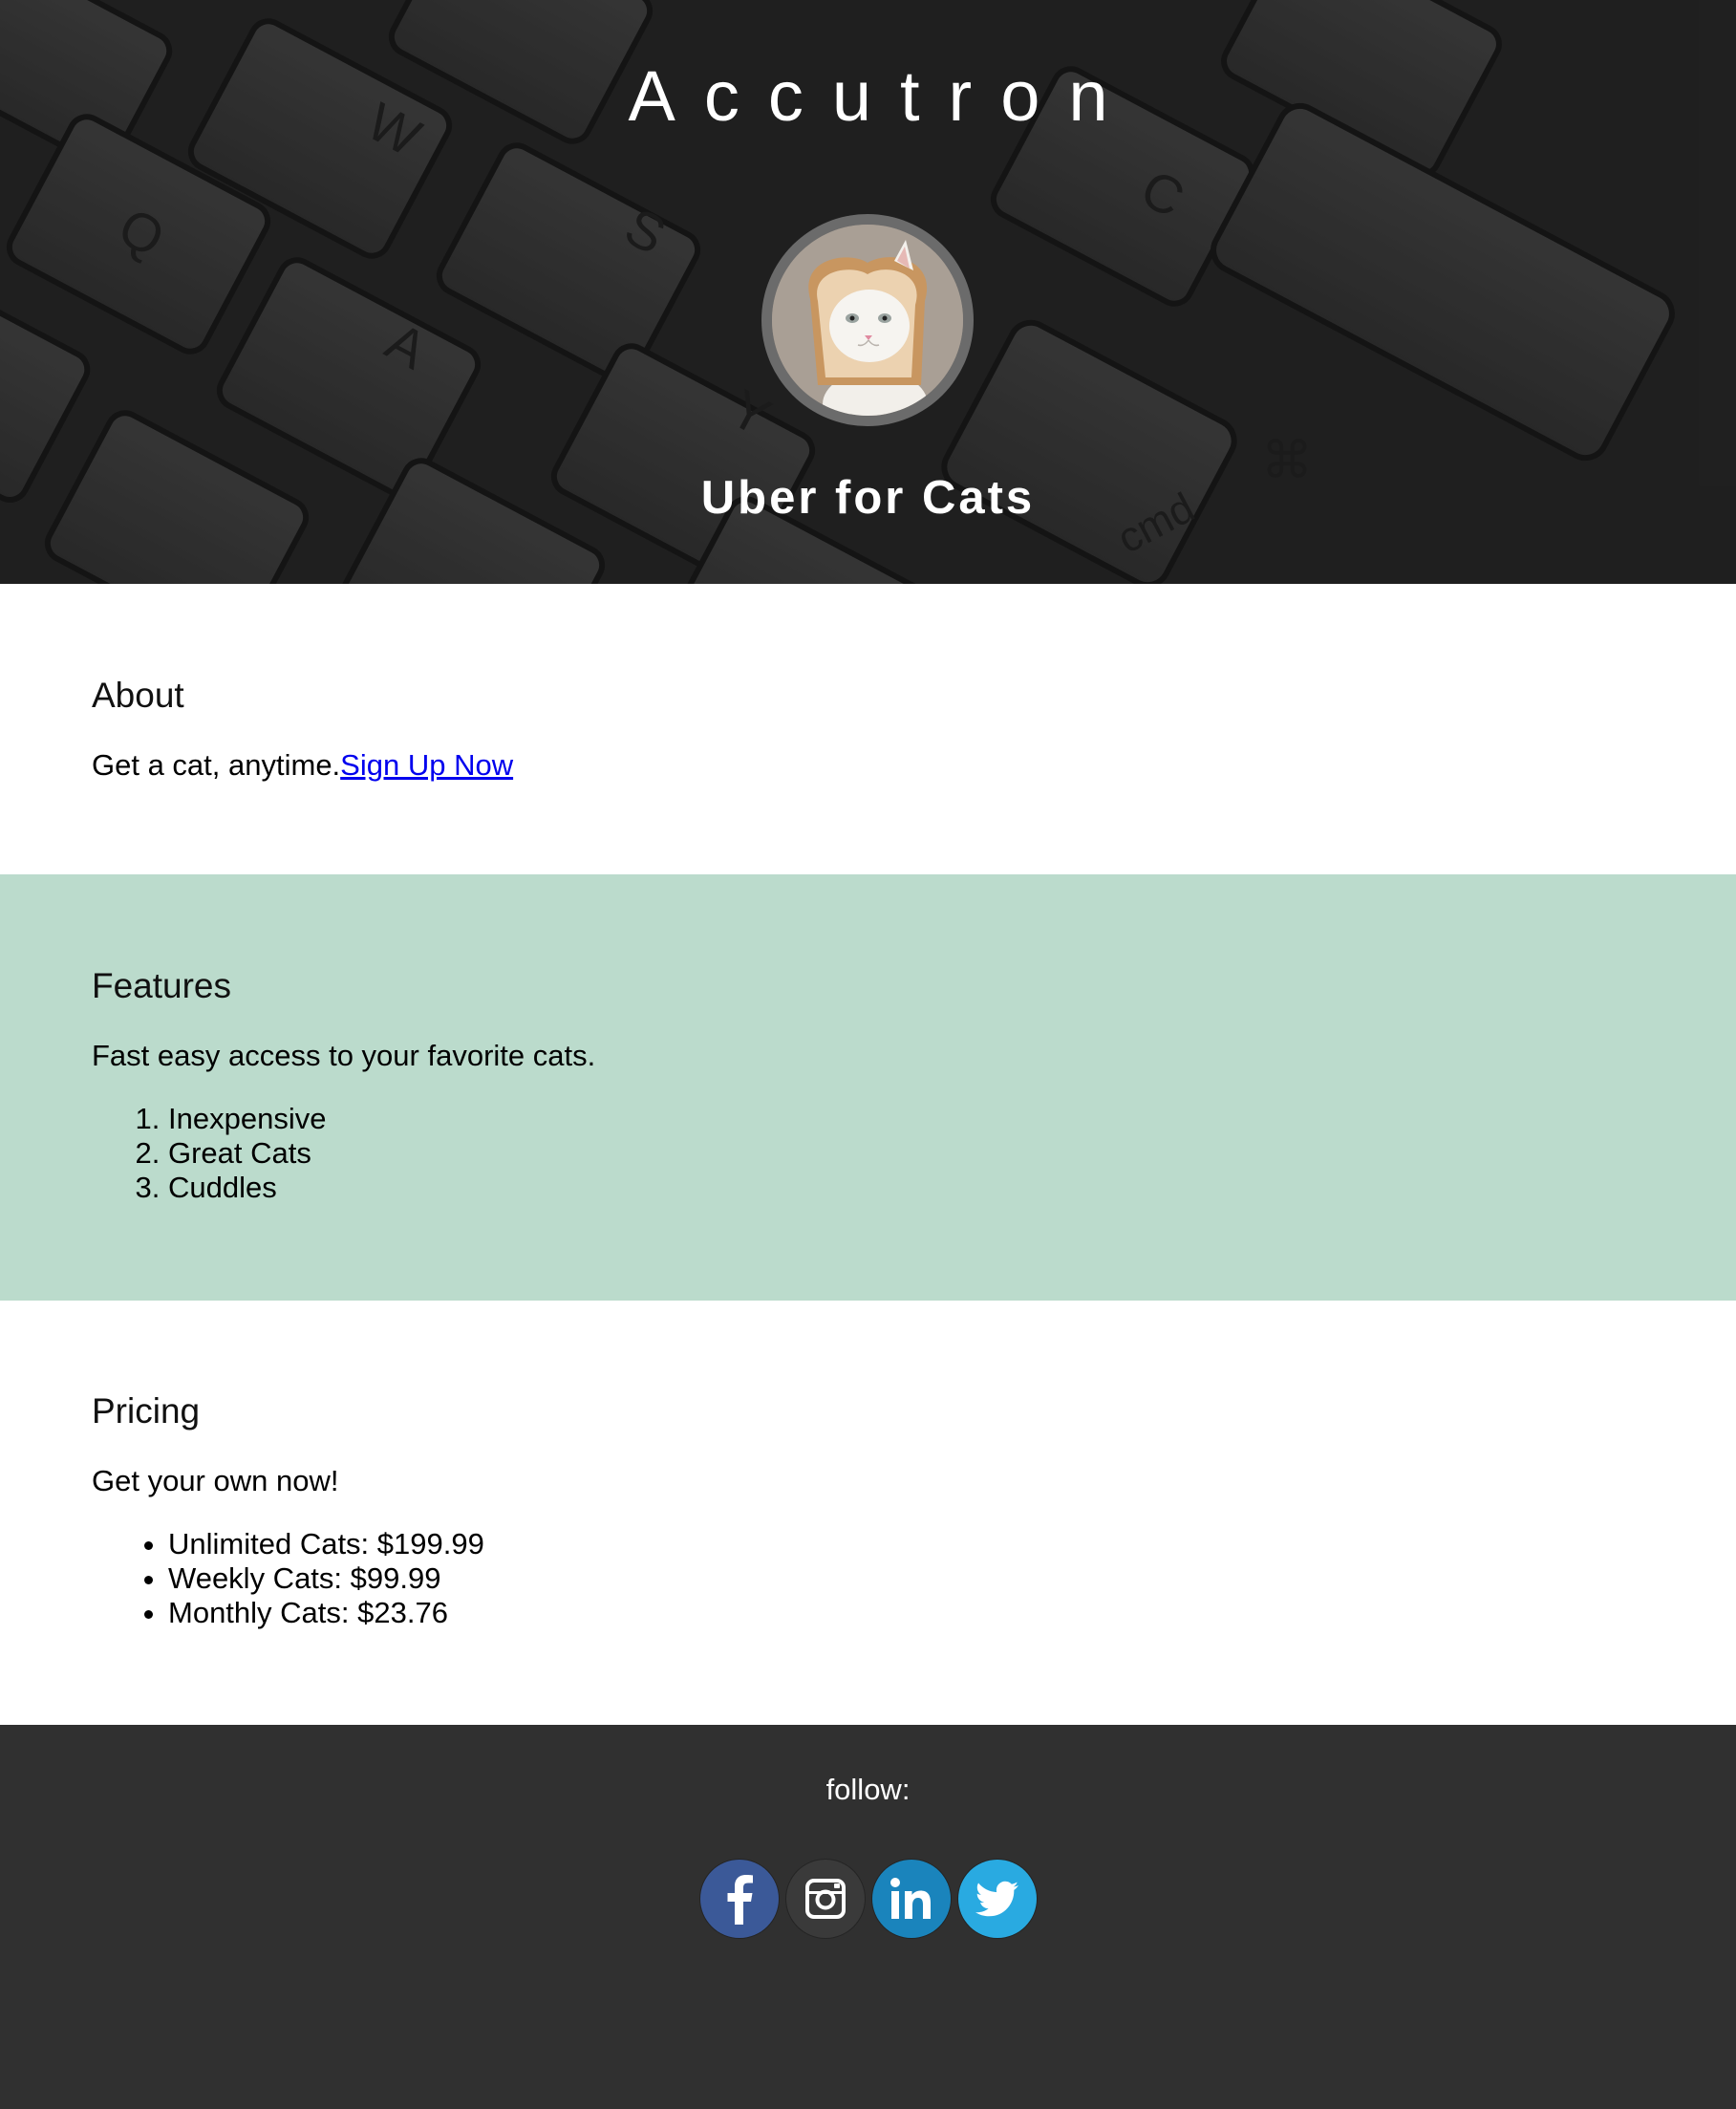 The height and width of the screenshot is (2109, 1736). I want to click on list-item: Cuddles, so click(247, 1188).